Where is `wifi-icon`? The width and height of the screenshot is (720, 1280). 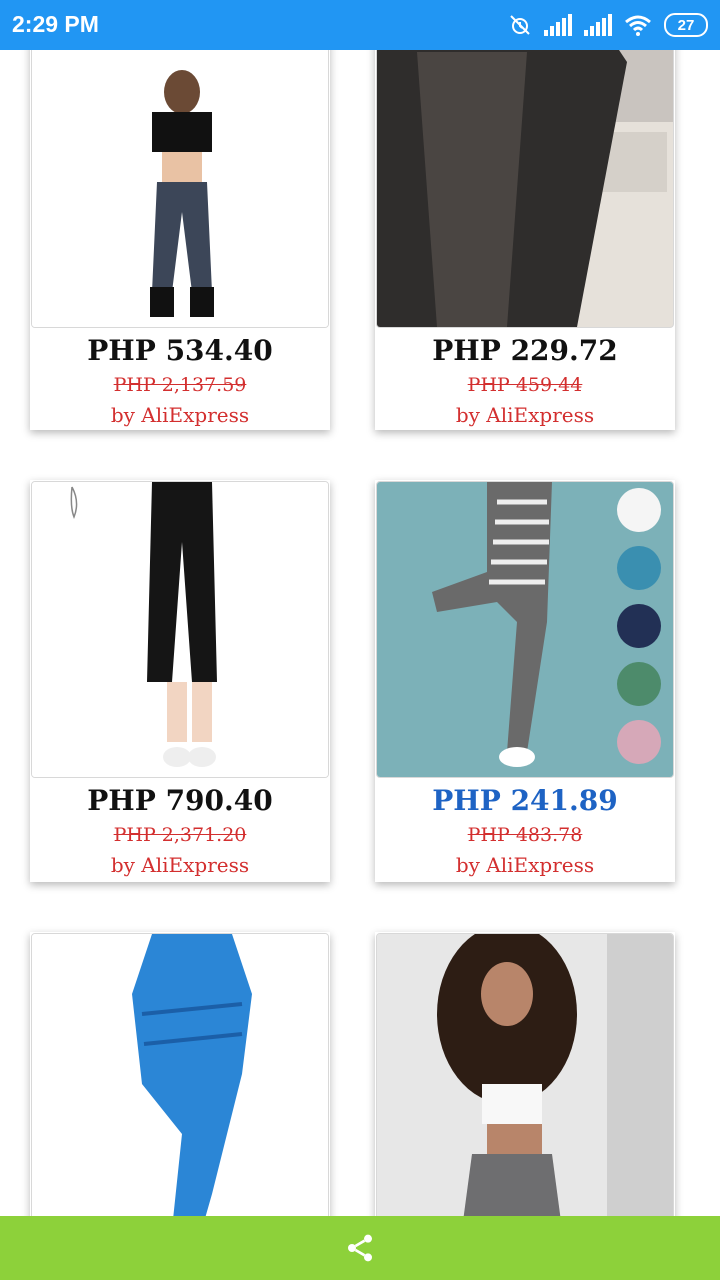
wifi-icon is located at coordinates (638, 25).